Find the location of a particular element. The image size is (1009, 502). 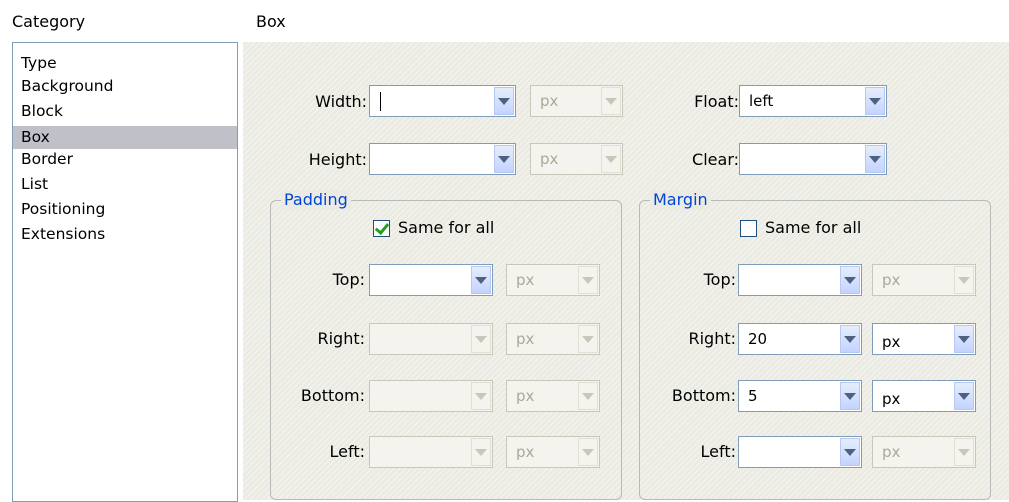

margin-bottom-label: Bottom: is located at coordinates (703, 395).